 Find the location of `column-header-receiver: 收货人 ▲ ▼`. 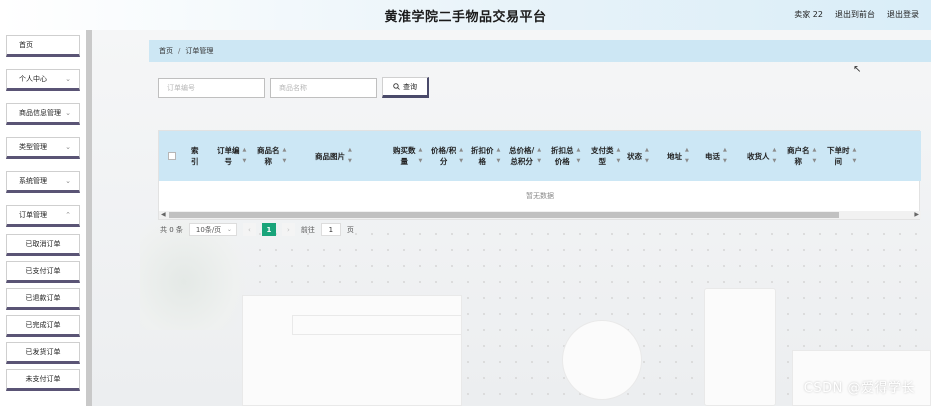

column-header-receiver: 收货人 ▲ ▼ is located at coordinates (761, 156).